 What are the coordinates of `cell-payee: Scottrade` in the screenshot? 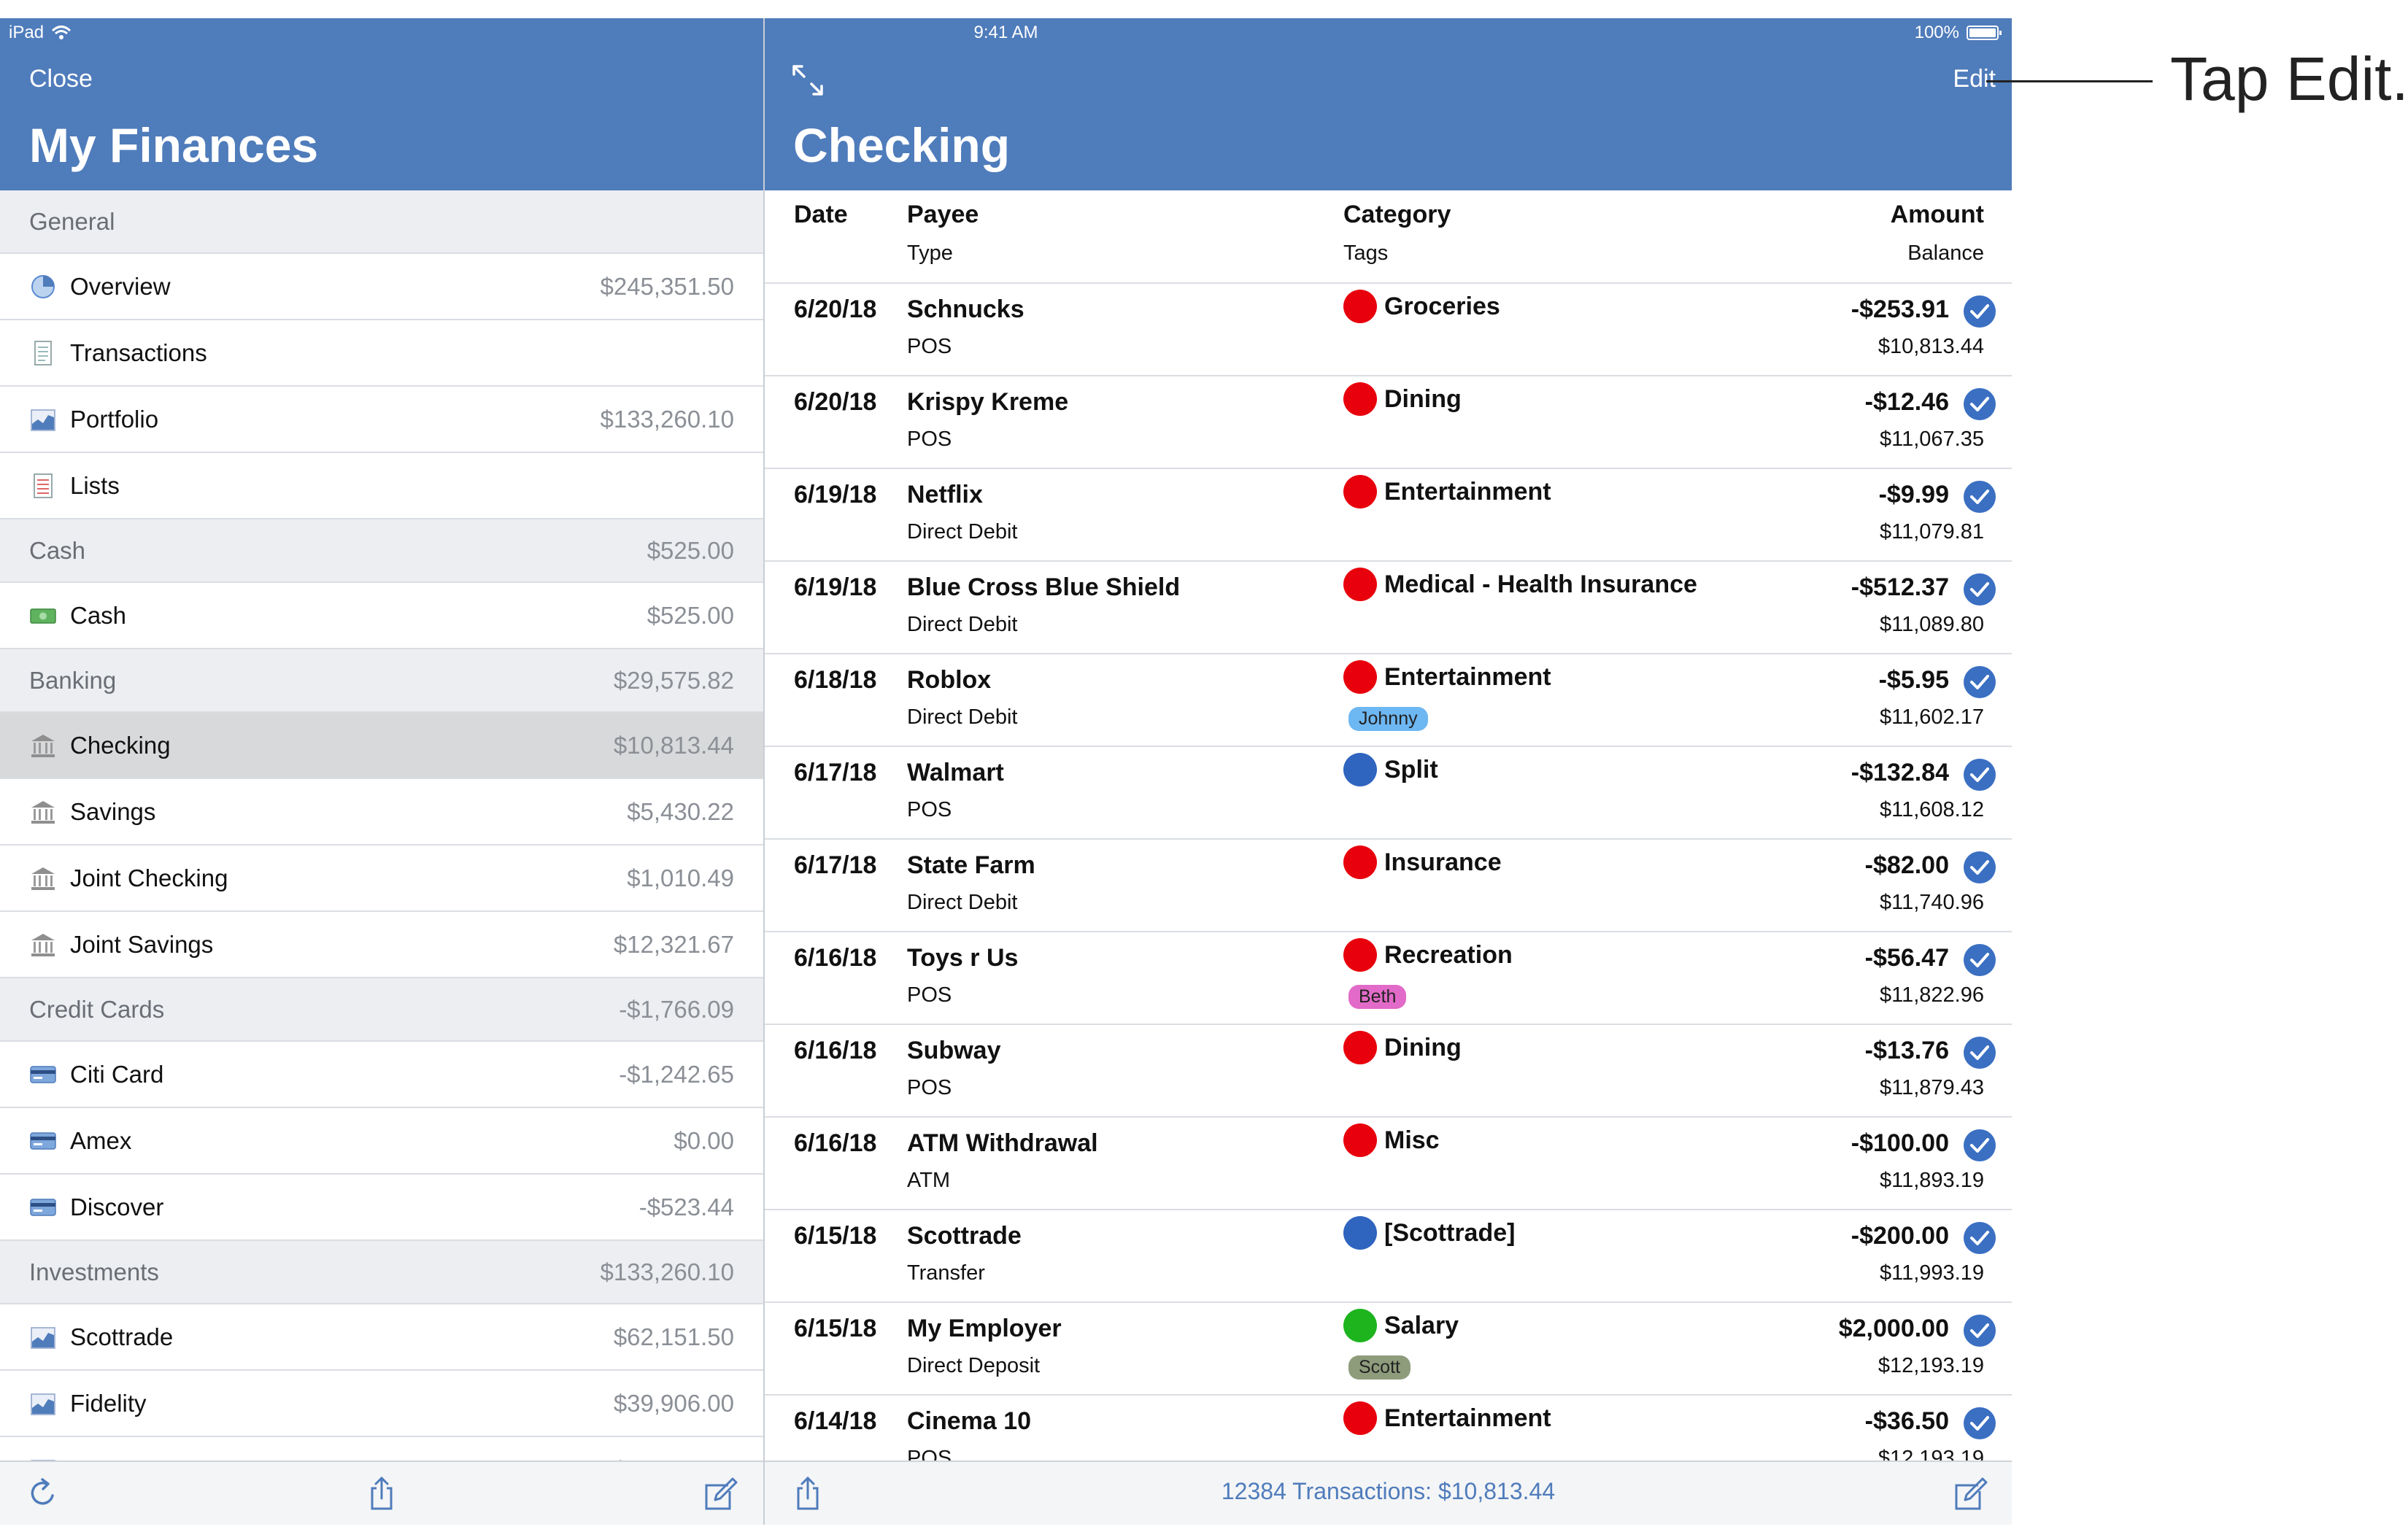 It's located at (964, 1236).